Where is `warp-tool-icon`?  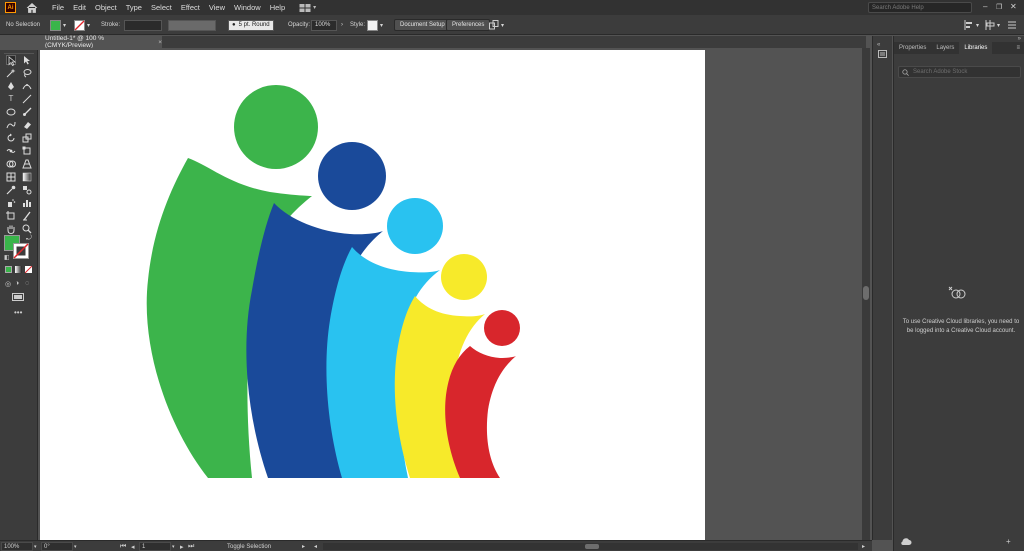 warp-tool-icon is located at coordinates (11, 151).